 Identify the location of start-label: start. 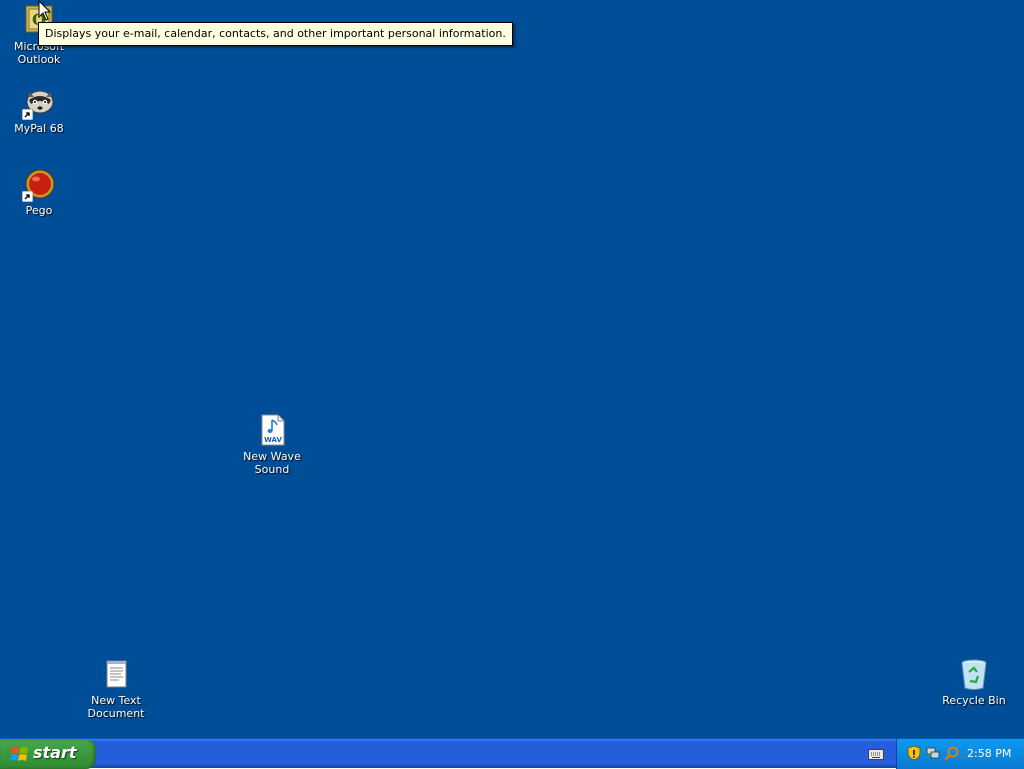
(55, 752).